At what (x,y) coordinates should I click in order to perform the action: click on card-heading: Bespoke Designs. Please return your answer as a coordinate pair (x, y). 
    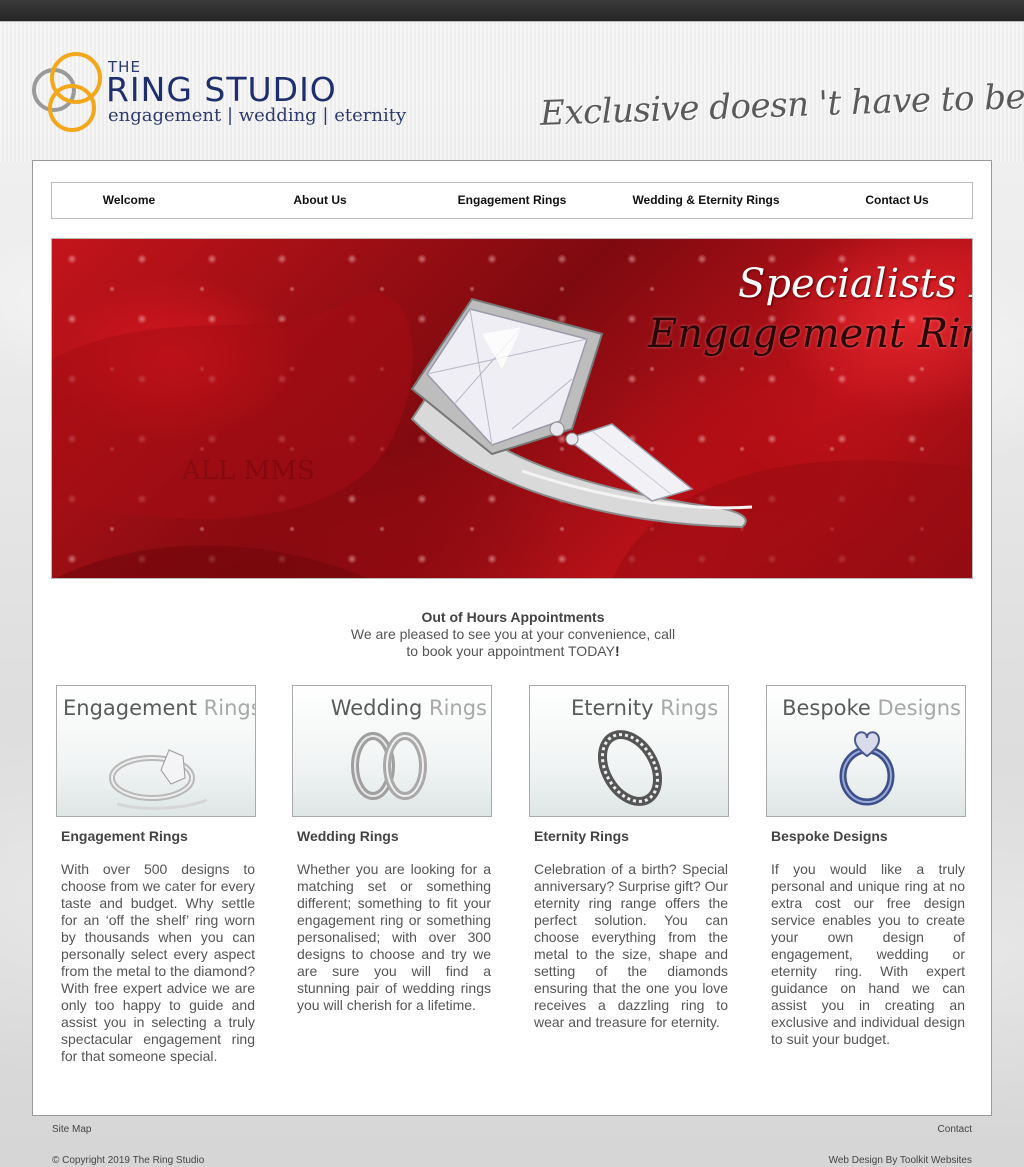
    Looking at the image, I should click on (866, 708).